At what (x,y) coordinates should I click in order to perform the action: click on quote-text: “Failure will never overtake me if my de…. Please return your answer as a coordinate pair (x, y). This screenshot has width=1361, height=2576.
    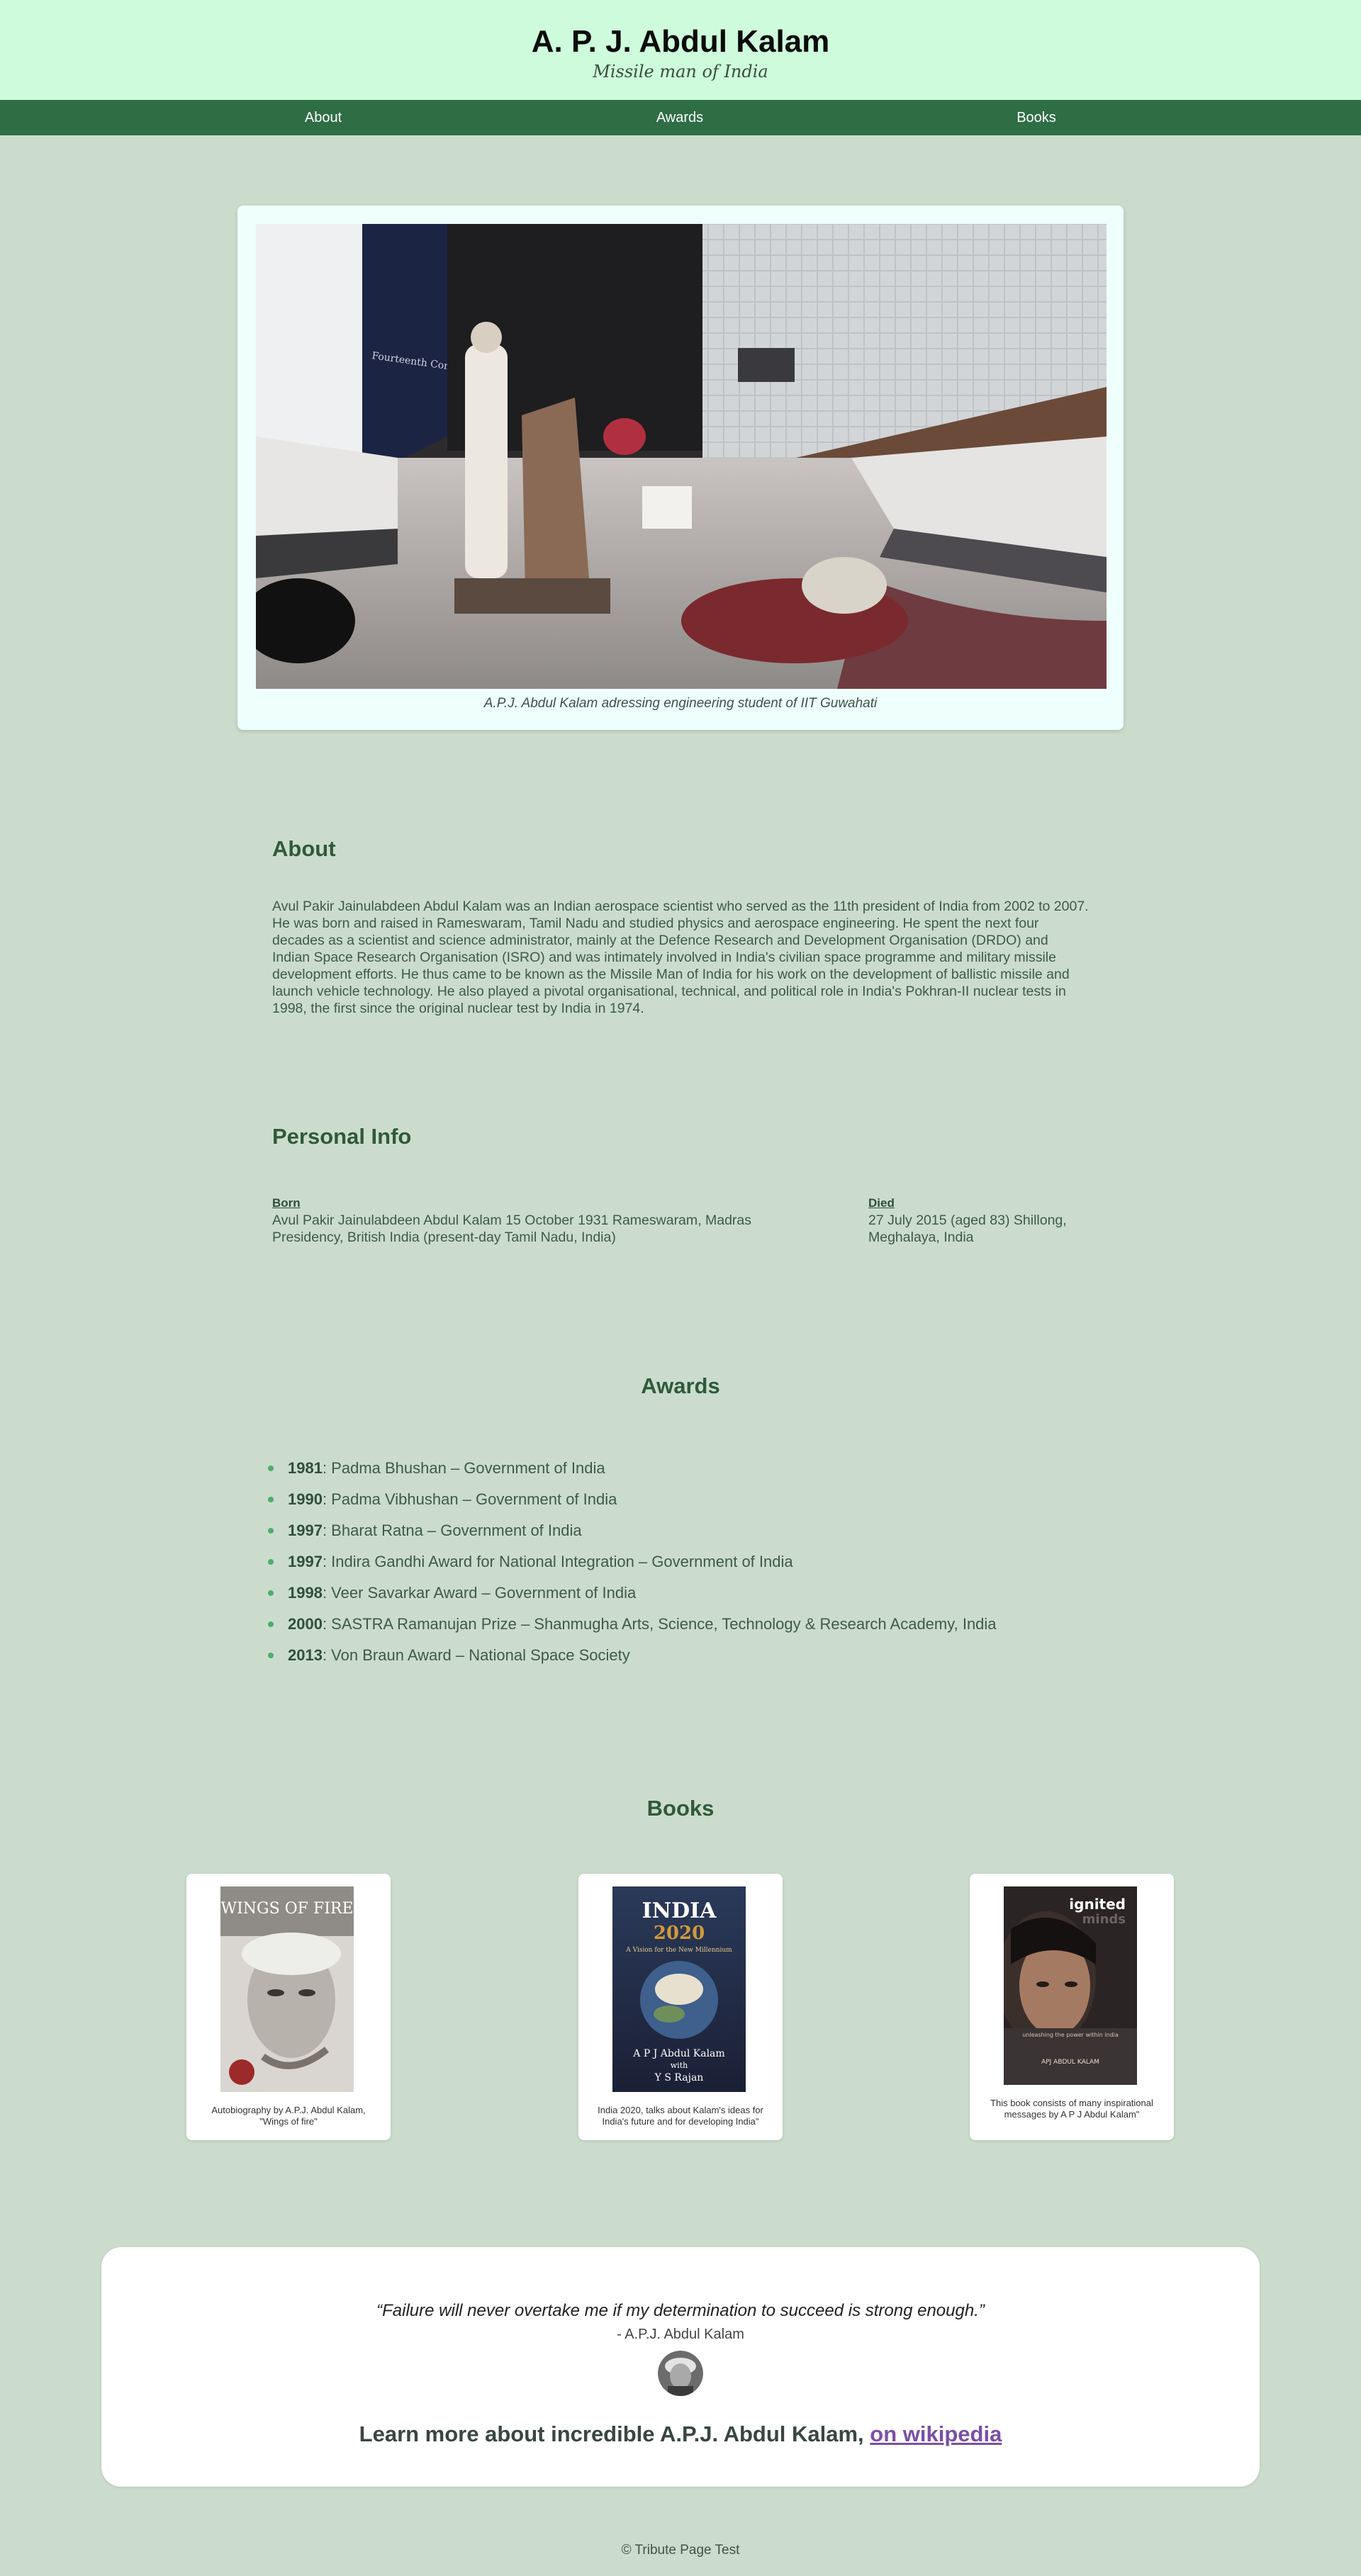
    Looking at the image, I should click on (681, 2310).